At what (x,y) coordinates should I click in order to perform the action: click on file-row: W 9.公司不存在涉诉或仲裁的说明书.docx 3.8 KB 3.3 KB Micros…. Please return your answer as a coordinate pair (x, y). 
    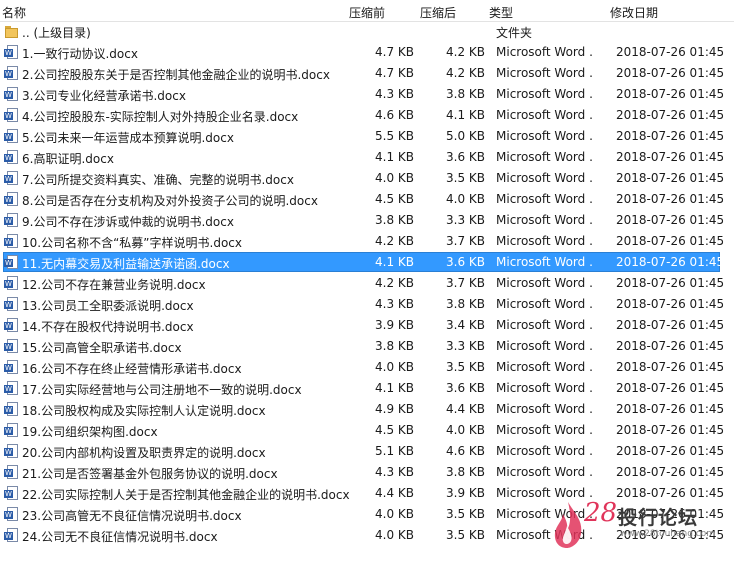
    Looking at the image, I should click on (367, 220).